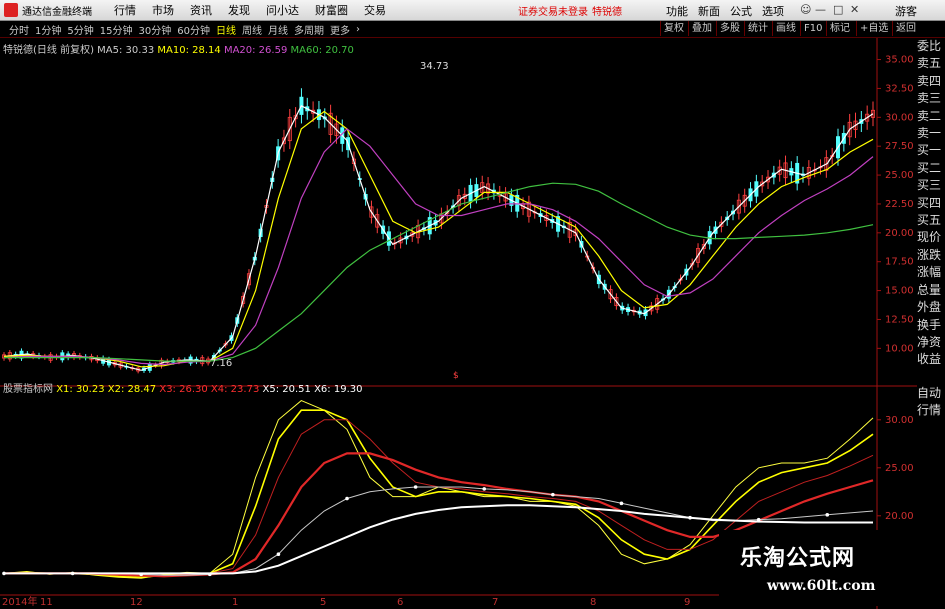 The image size is (945, 609). I want to click on side-ask2: 卖二, so click(931, 116).